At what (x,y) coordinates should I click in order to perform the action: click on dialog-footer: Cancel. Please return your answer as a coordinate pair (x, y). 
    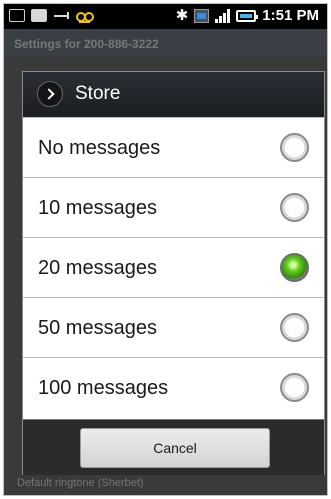
    Looking at the image, I should click on (173, 447).